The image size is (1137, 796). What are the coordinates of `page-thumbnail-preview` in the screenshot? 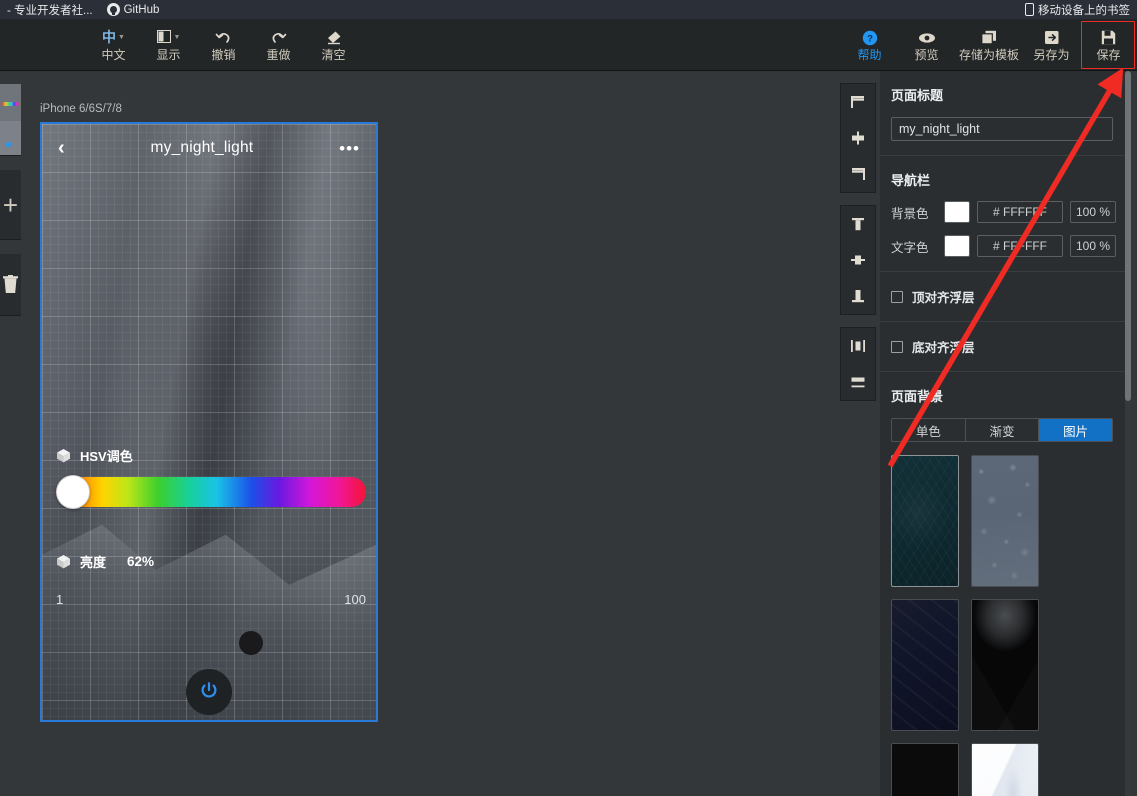 It's located at (10, 119).